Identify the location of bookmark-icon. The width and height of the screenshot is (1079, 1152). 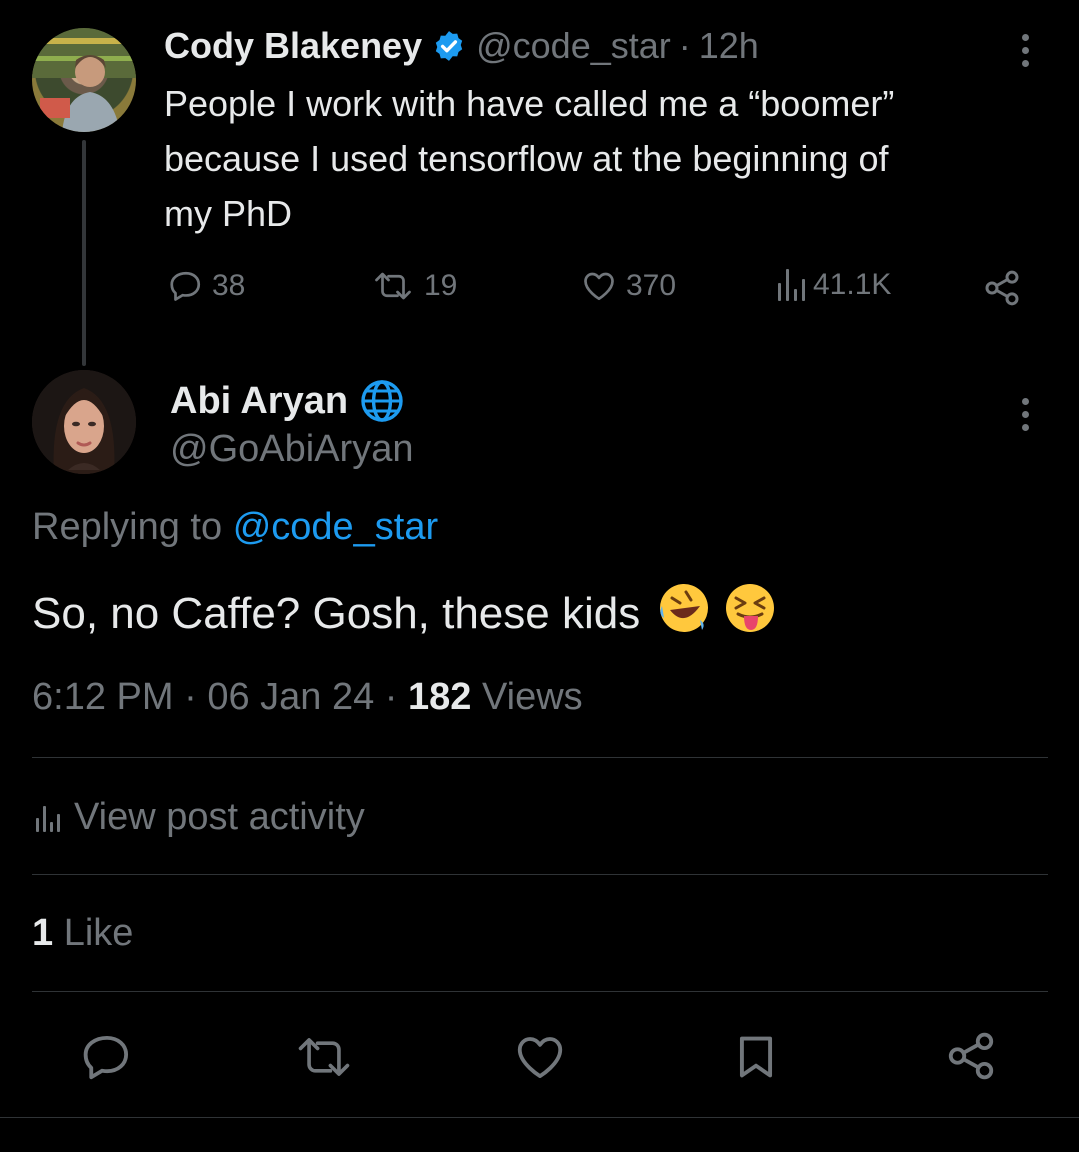
(756, 1057).